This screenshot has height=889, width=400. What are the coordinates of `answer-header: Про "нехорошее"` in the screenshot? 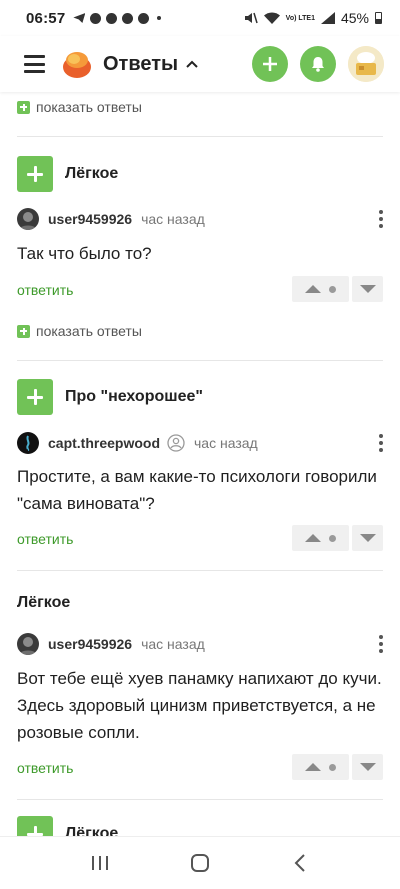 It's located at (110, 397).